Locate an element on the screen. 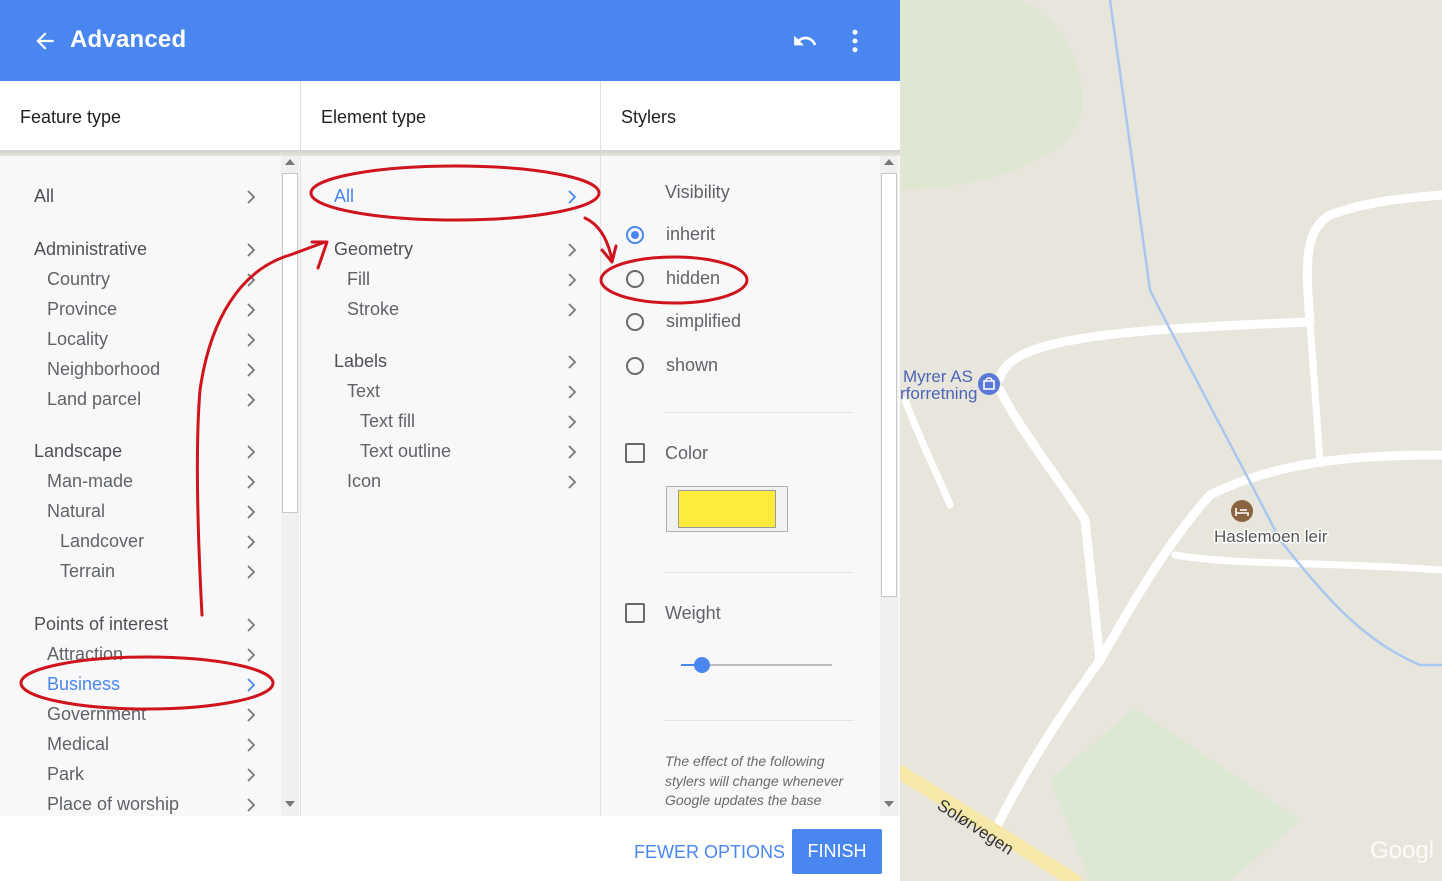  annotation-circle-hidden is located at coordinates (674, 280).